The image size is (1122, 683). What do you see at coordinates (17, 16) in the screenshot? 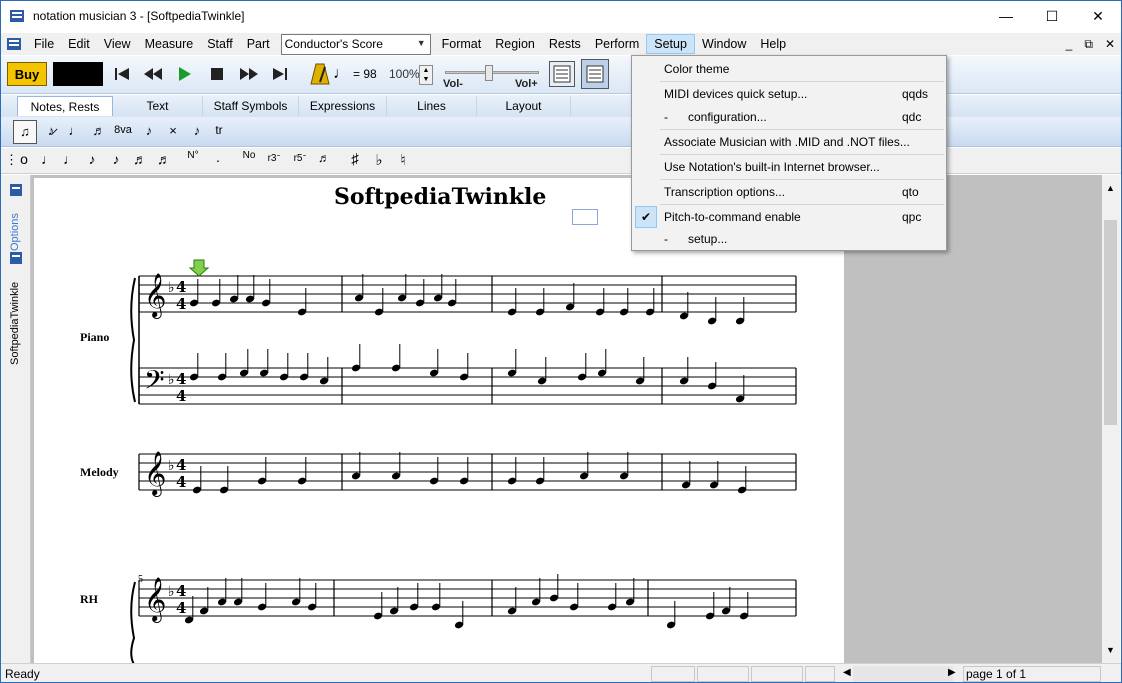
I see `app-icon` at bounding box center [17, 16].